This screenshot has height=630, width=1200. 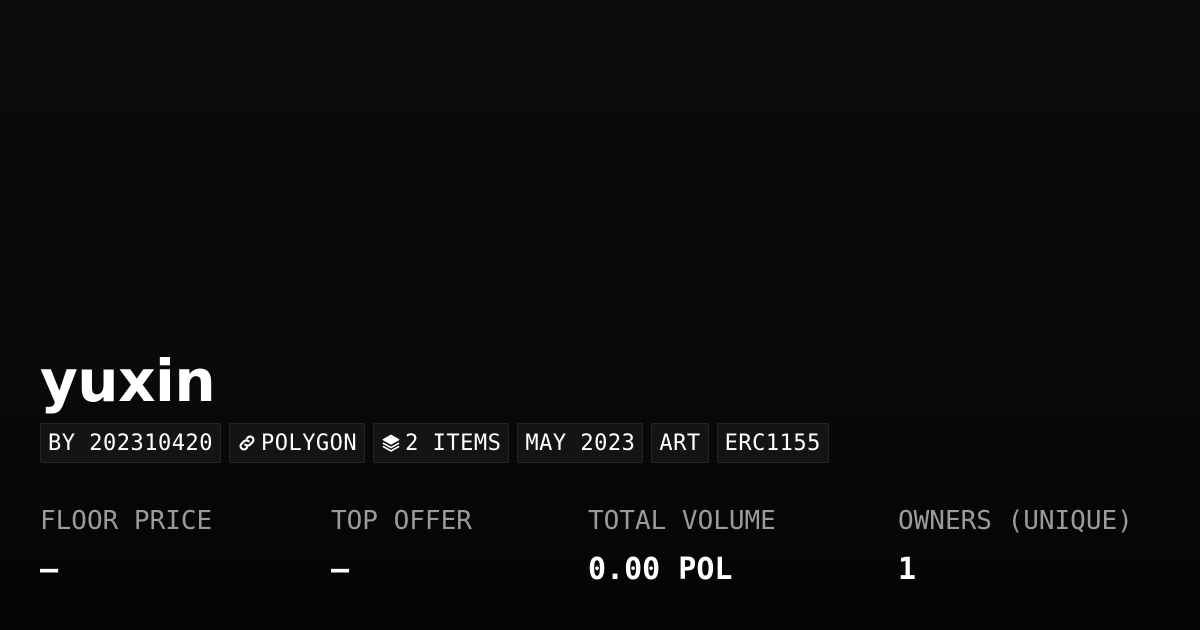 What do you see at coordinates (1015, 549) in the screenshot?
I see `owners-stat: OWNERS (UNIQUE) 1` at bounding box center [1015, 549].